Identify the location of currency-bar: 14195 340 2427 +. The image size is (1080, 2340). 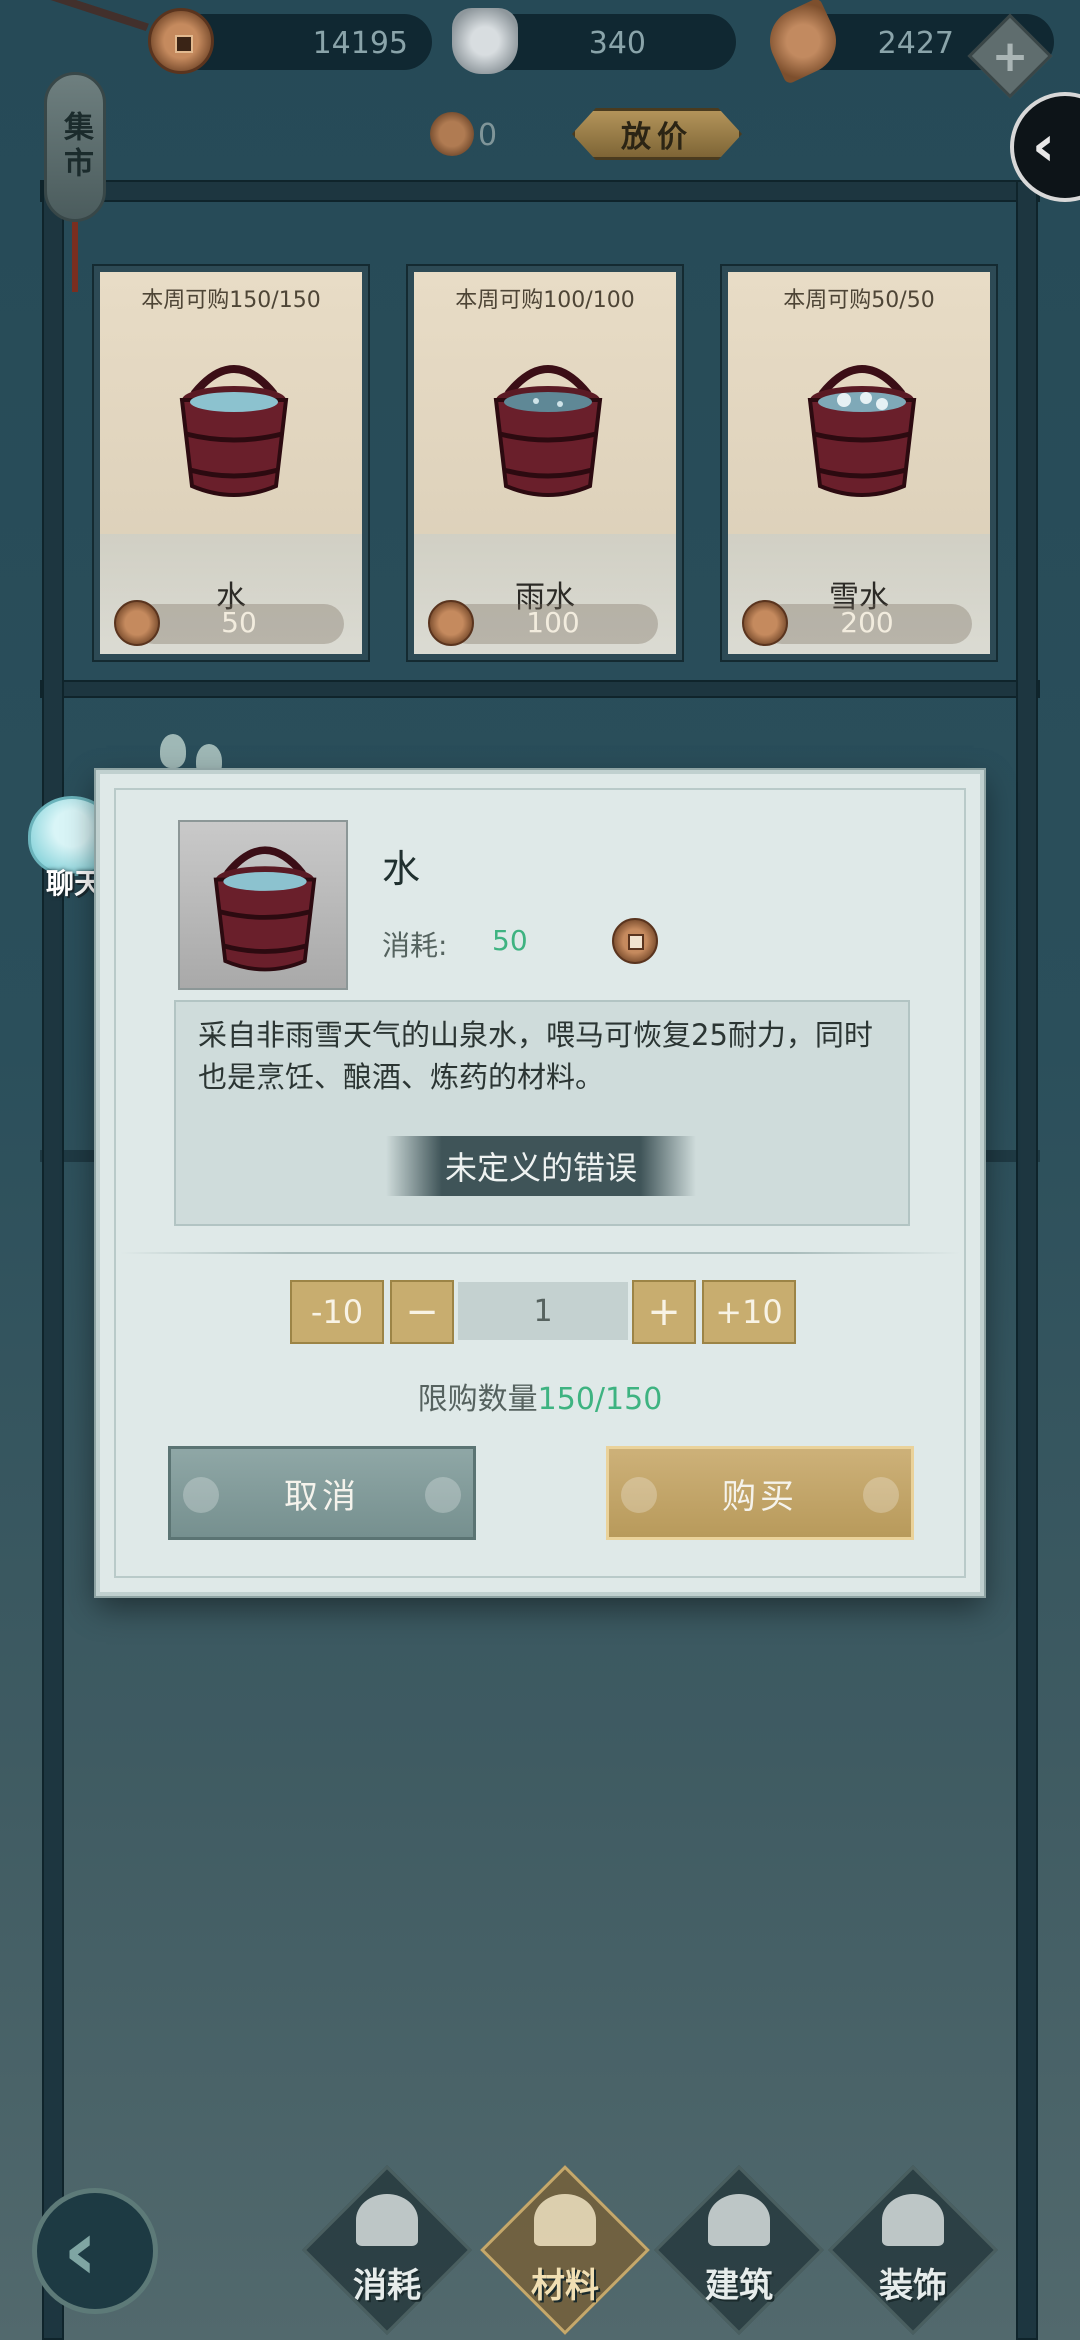
(540, 49).